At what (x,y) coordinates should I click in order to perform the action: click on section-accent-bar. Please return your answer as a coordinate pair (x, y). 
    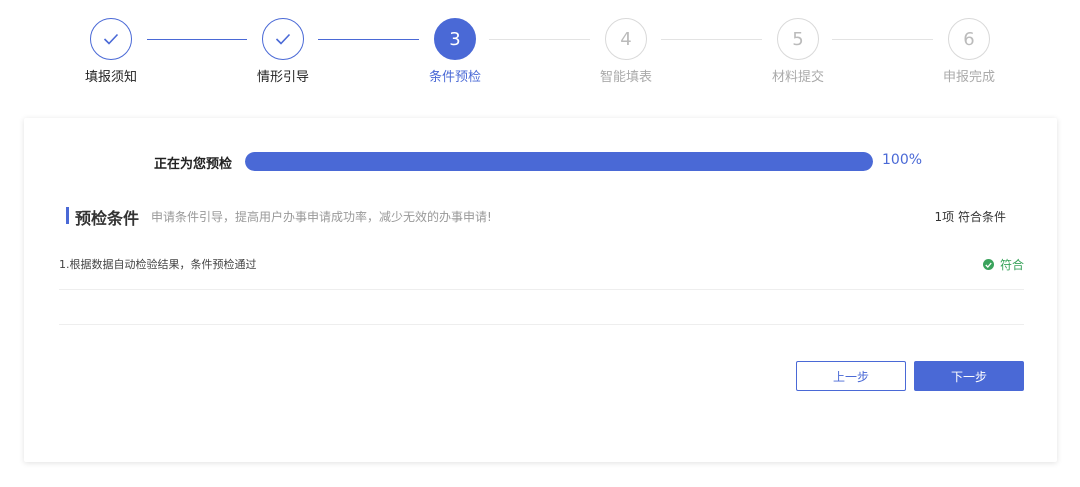
    Looking at the image, I should click on (67, 215).